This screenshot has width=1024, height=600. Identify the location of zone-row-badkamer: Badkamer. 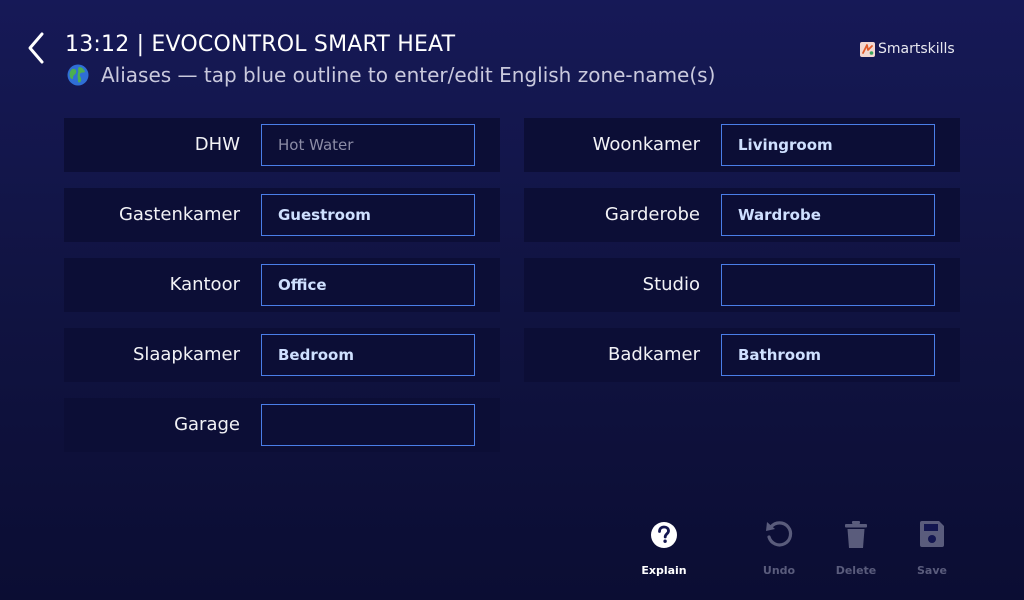
(742, 355).